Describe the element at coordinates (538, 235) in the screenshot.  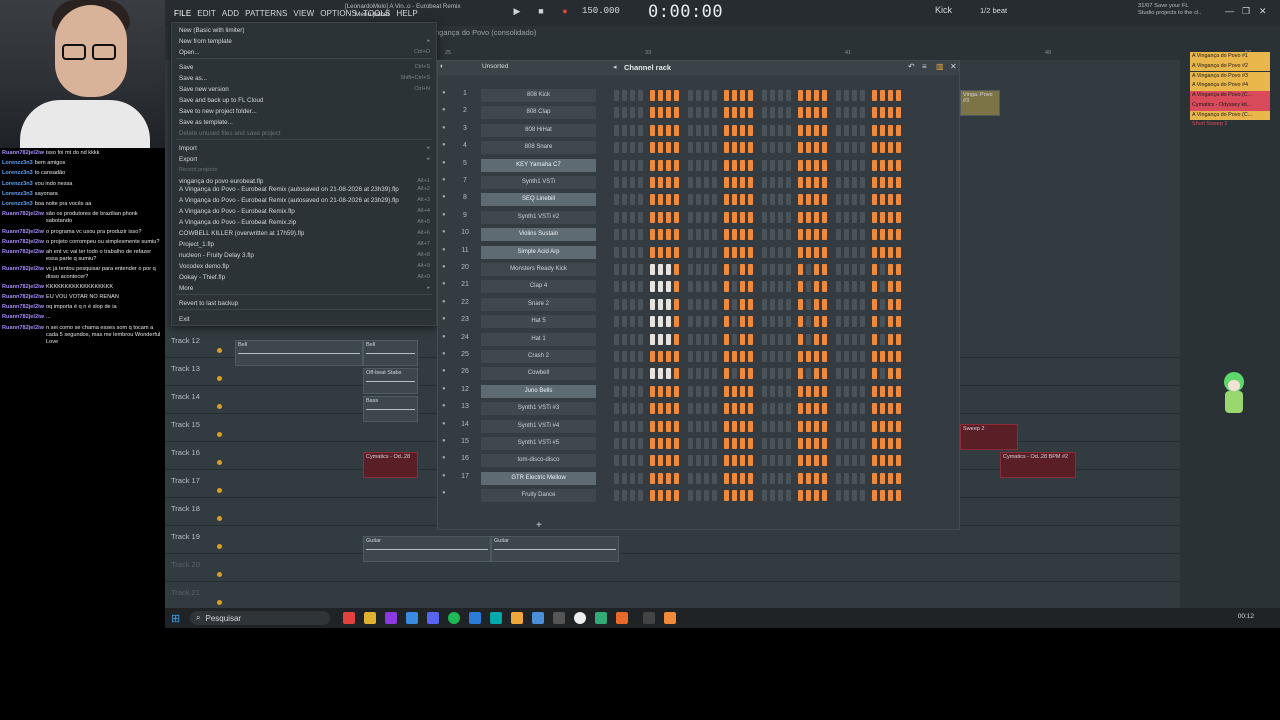
I see `channel-name-button: Violins Sustain` at that location.